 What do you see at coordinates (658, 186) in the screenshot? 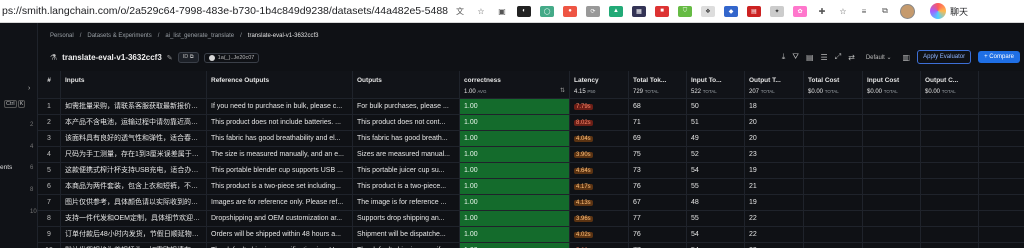
I see `cell-total-tokens: 76` at bounding box center [658, 186].